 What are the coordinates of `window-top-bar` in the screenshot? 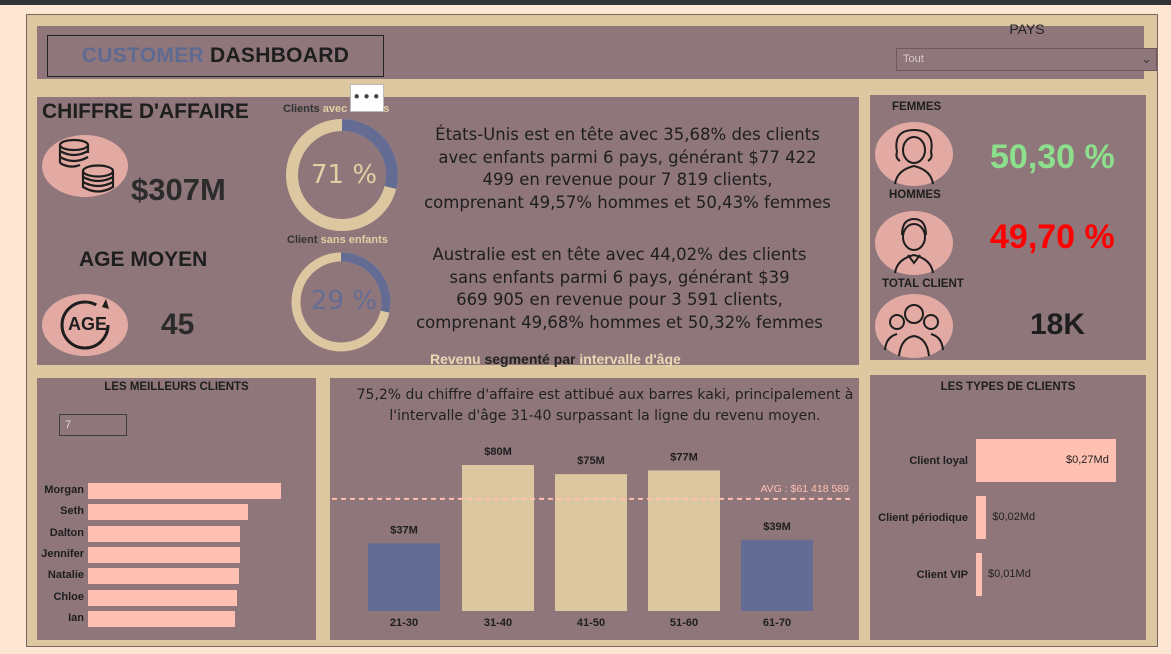 It's located at (585, 2).